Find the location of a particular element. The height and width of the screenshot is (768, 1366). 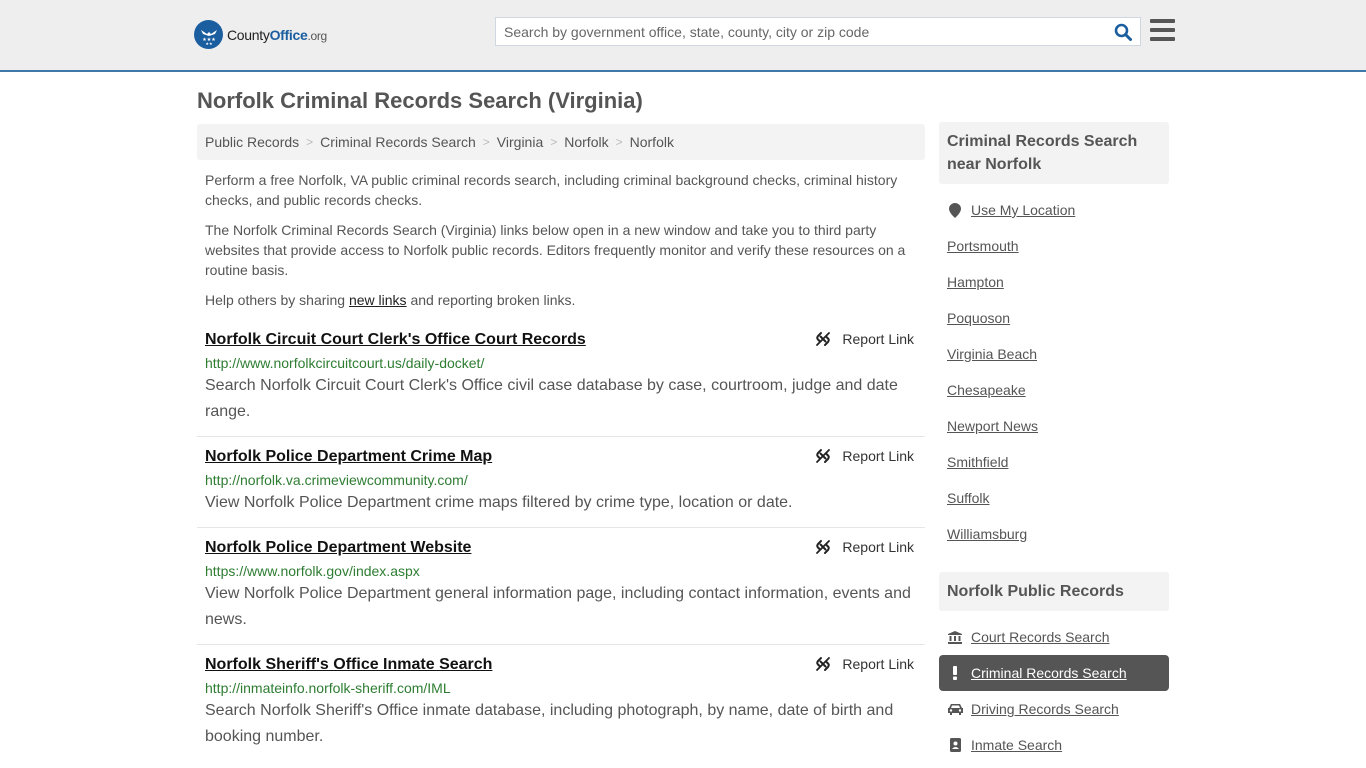

intro-text: Help others by sharing is located at coordinates (277, 300).